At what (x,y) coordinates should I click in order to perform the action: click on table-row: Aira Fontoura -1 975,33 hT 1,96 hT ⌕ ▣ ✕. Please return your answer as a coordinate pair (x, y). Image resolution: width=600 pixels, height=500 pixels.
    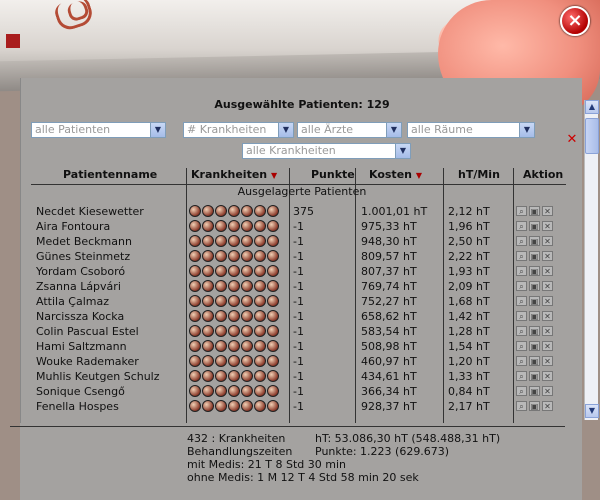
    Looking at the image, I should click on (293, 227).